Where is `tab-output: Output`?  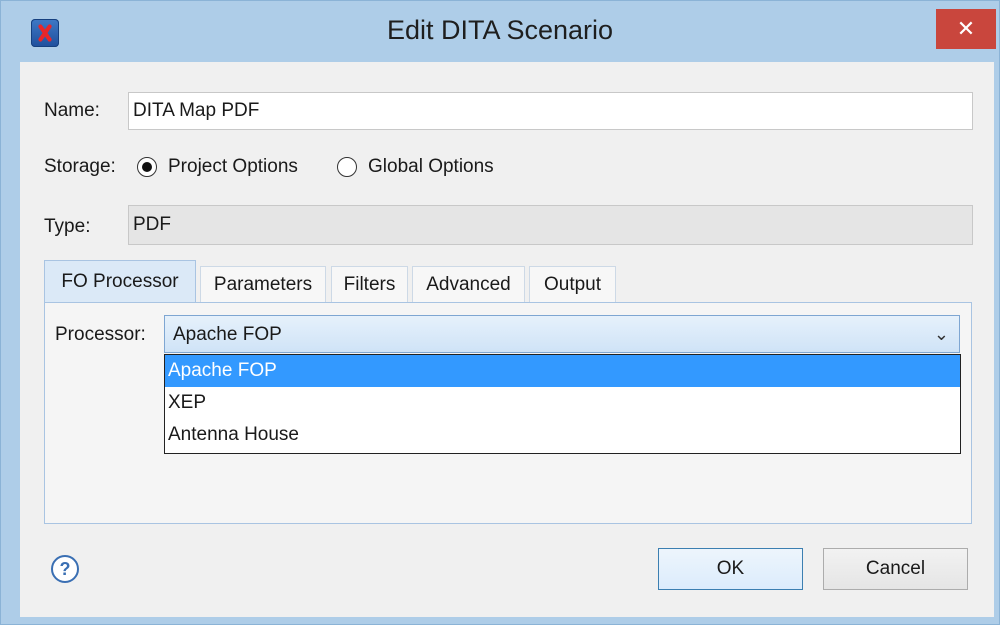
tab-output: Output is located at coordinates (572, 284).